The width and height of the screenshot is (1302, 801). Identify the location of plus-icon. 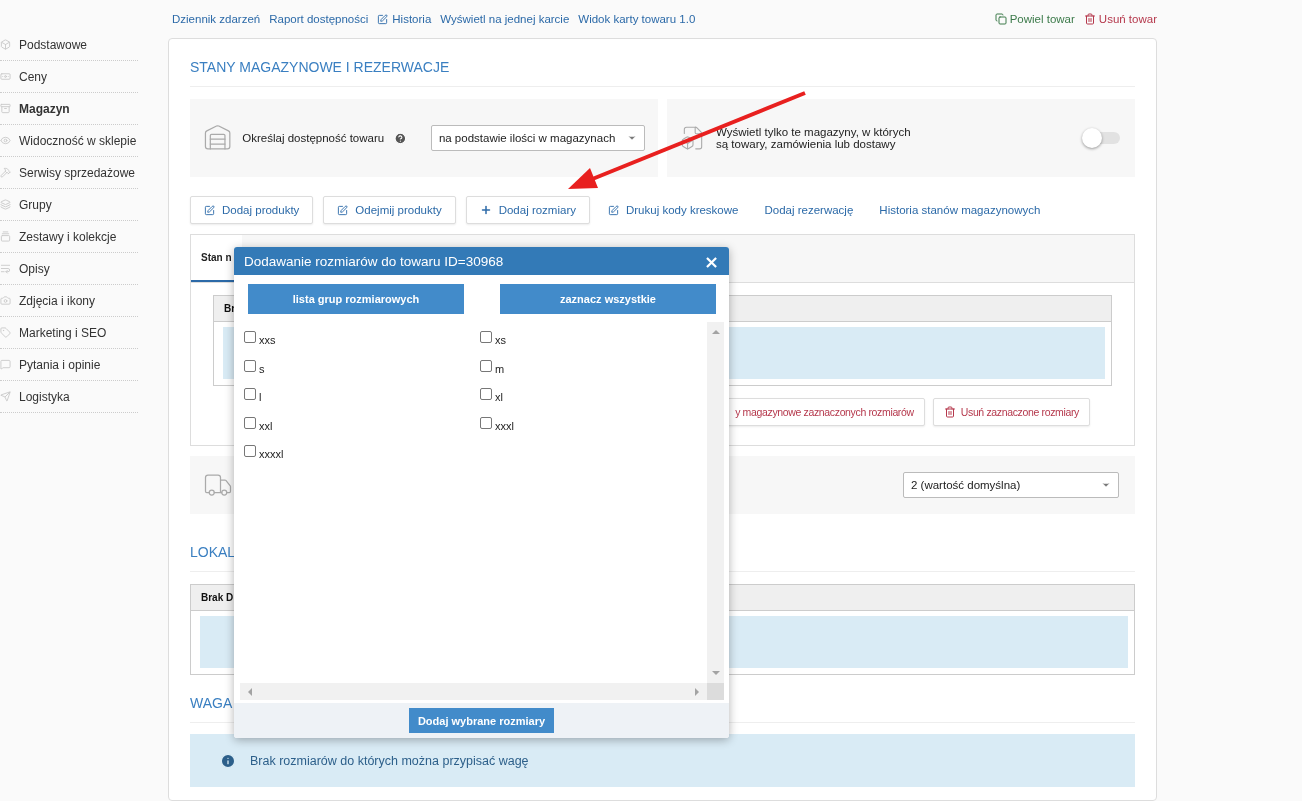
(485, 210).